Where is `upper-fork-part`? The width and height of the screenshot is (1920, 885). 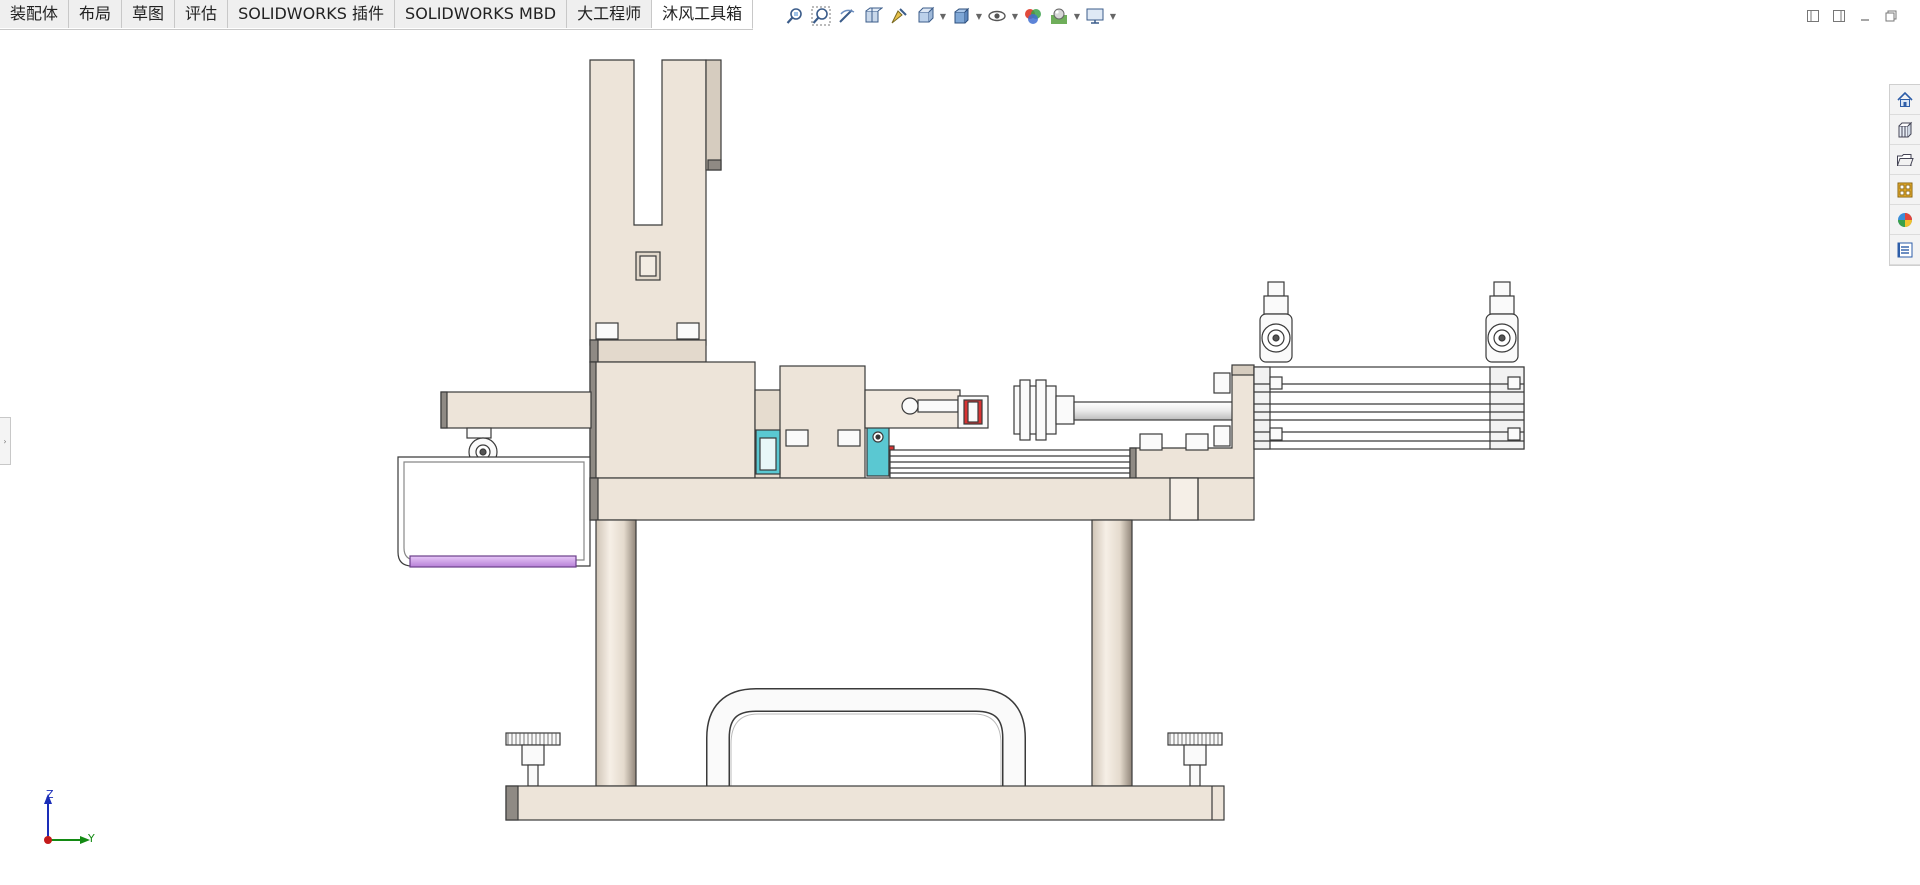 upper-fork-part is located at coordinates (655, 211).